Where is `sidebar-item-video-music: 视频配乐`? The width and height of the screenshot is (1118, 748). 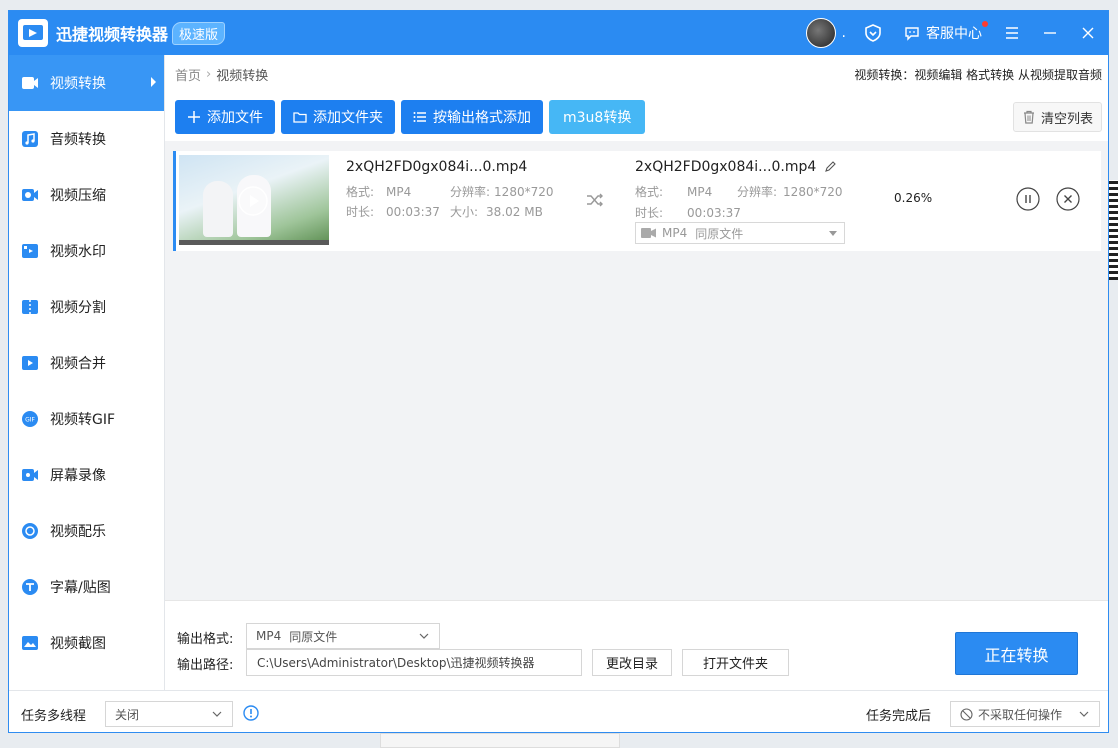
sidebar-item-video-music: 视频配乐 is located at coordinates (86, 531).